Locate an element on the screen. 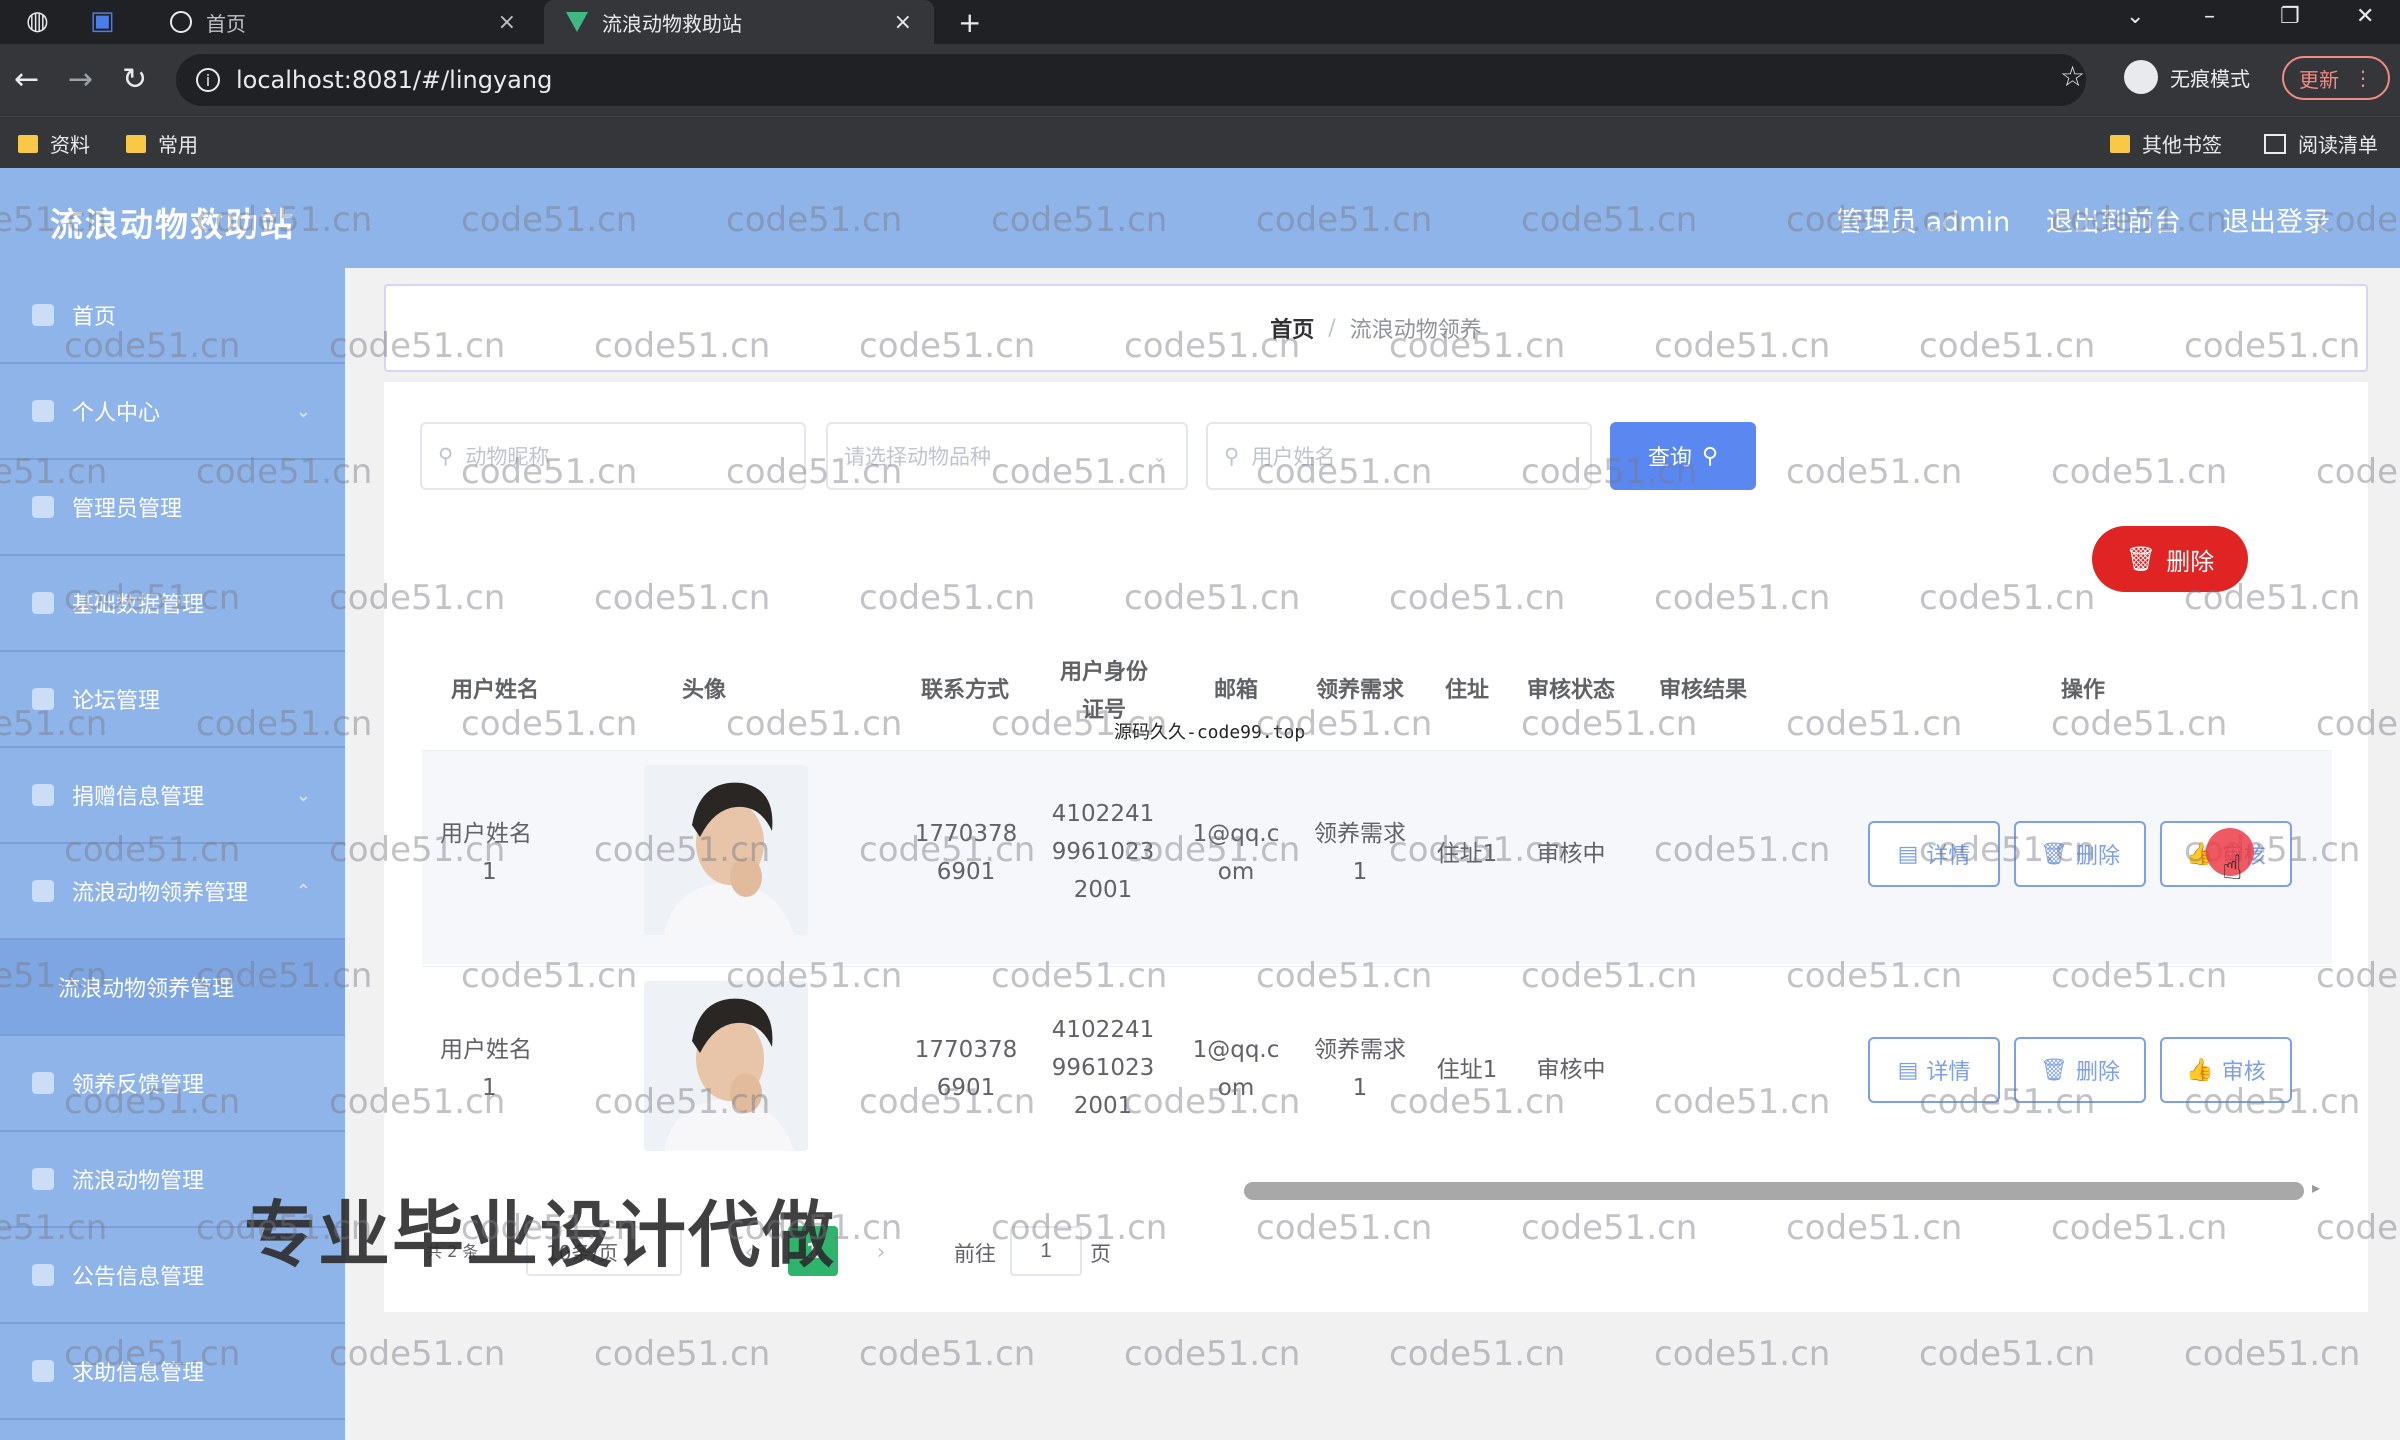  cell-line: 1 is located at coordinates (489, 1088).